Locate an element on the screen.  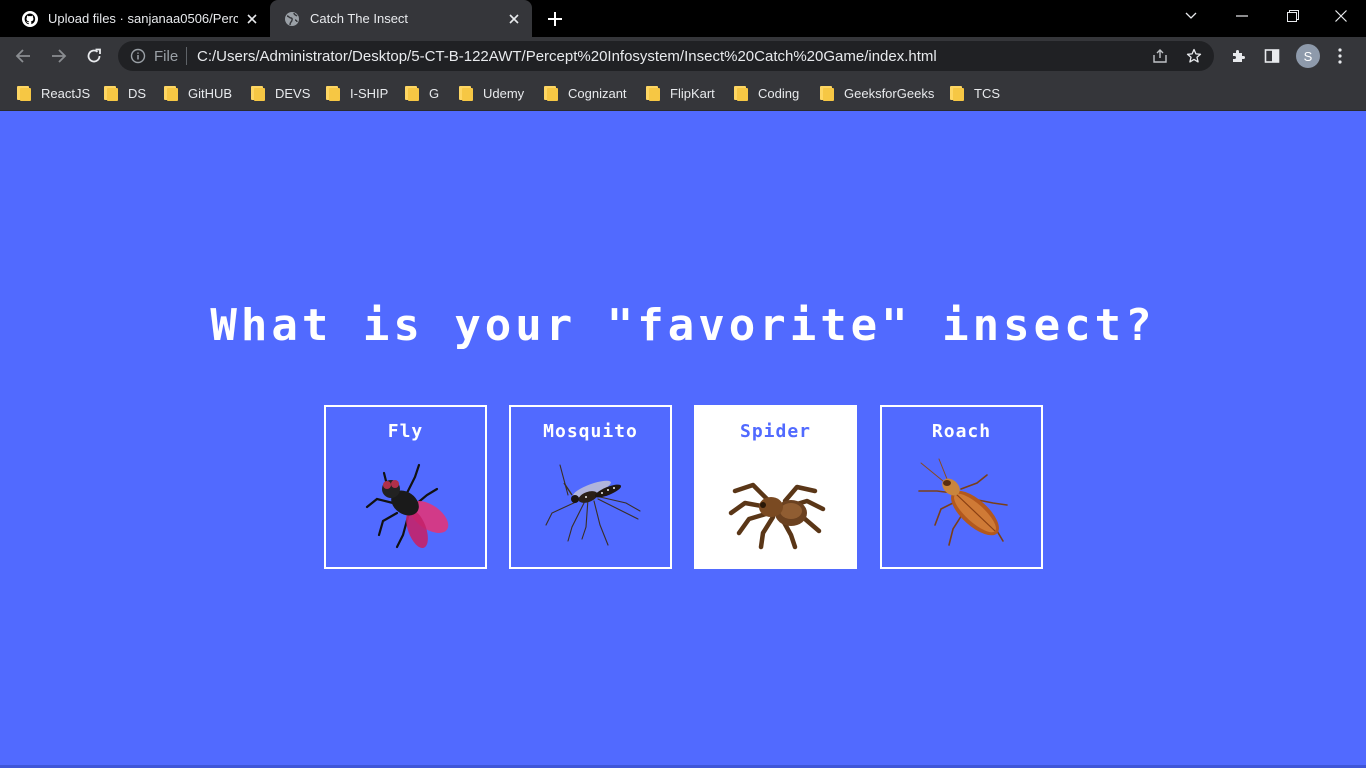
insect-choices: Fly Mosquito Spider Roach is located at coordinates (684, 487).